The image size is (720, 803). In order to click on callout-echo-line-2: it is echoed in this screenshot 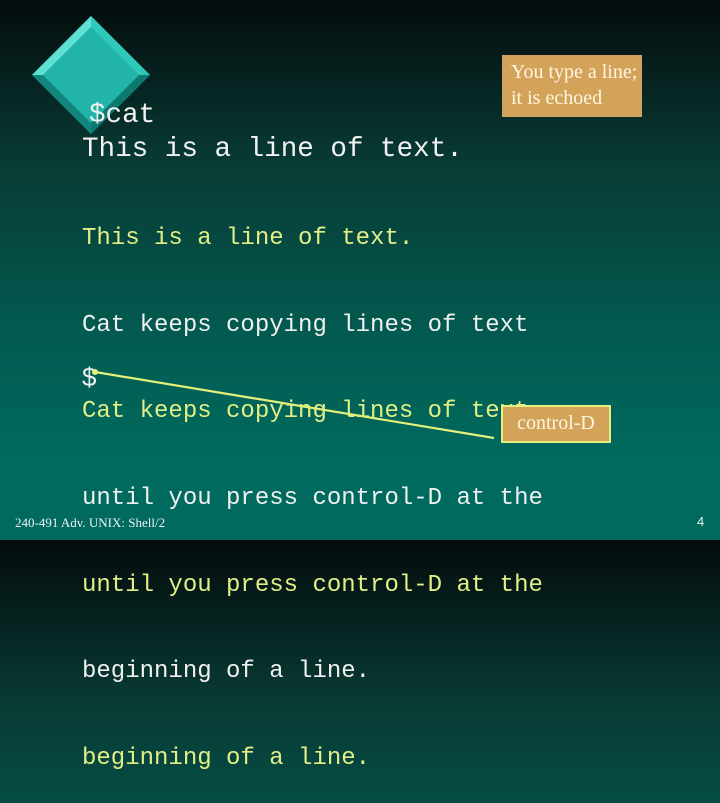, I will do `click(557, 98)`.